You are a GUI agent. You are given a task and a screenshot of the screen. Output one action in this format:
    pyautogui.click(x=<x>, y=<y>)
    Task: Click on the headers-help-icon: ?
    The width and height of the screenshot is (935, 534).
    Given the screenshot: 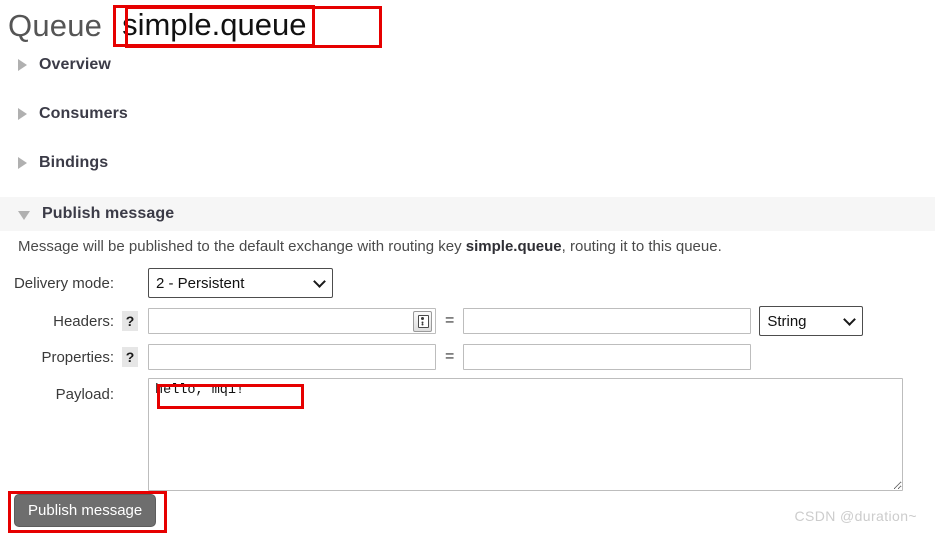 What is the action you would take?
    pyautogui.click(x=130, y=321)
    